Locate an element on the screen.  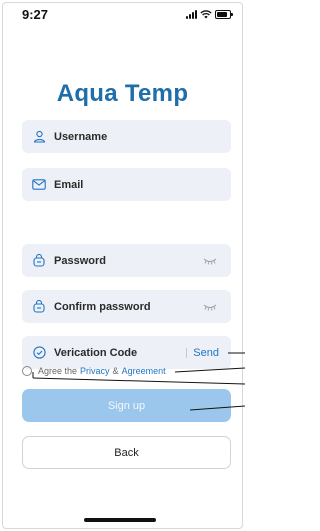
agree-prefix: Agree the is located at coordinates (58, 371).